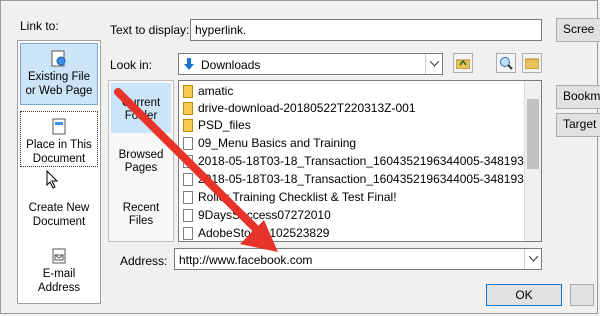 The height and width of the screenshot is (316, 600). I want to click on panel-item-recent-files: Recent Files, so click(141, 215).